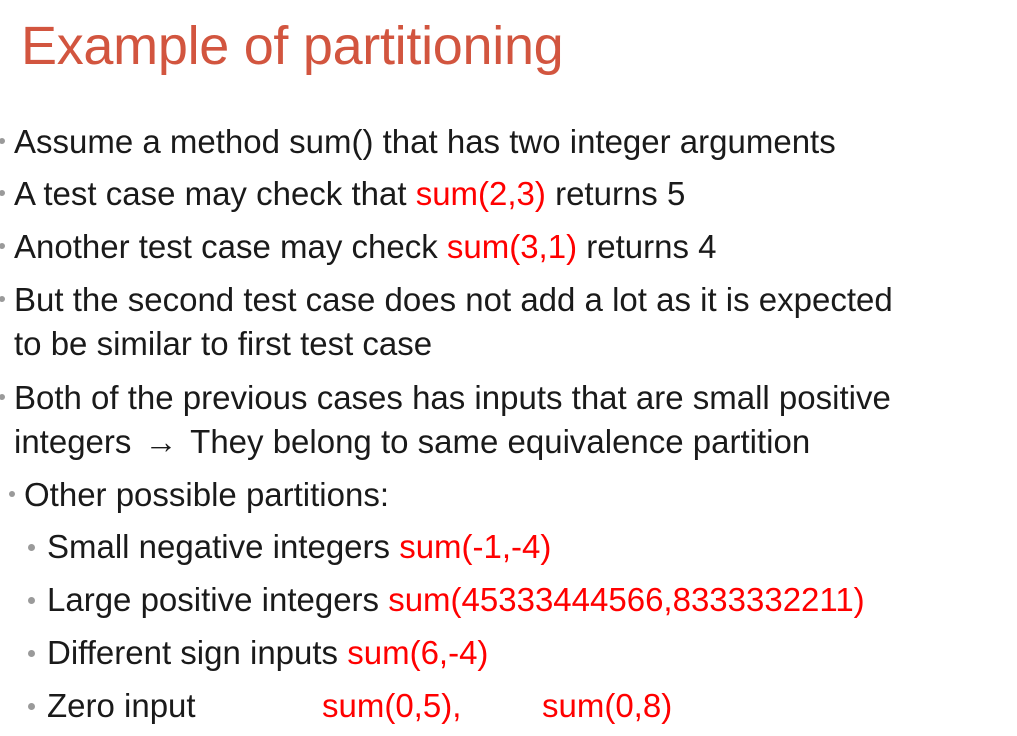 The height and width of the screenshot is (736, 1017). I want to click on slide-title: Example of partitioning, so click(292, 46).